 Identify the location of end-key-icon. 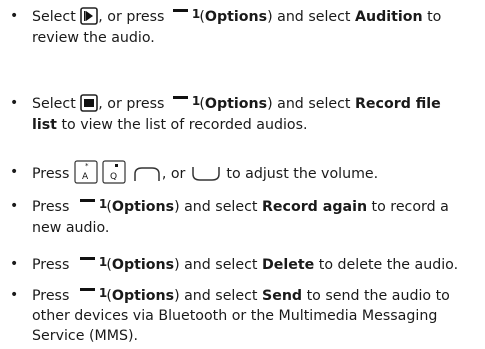
(206, 177).